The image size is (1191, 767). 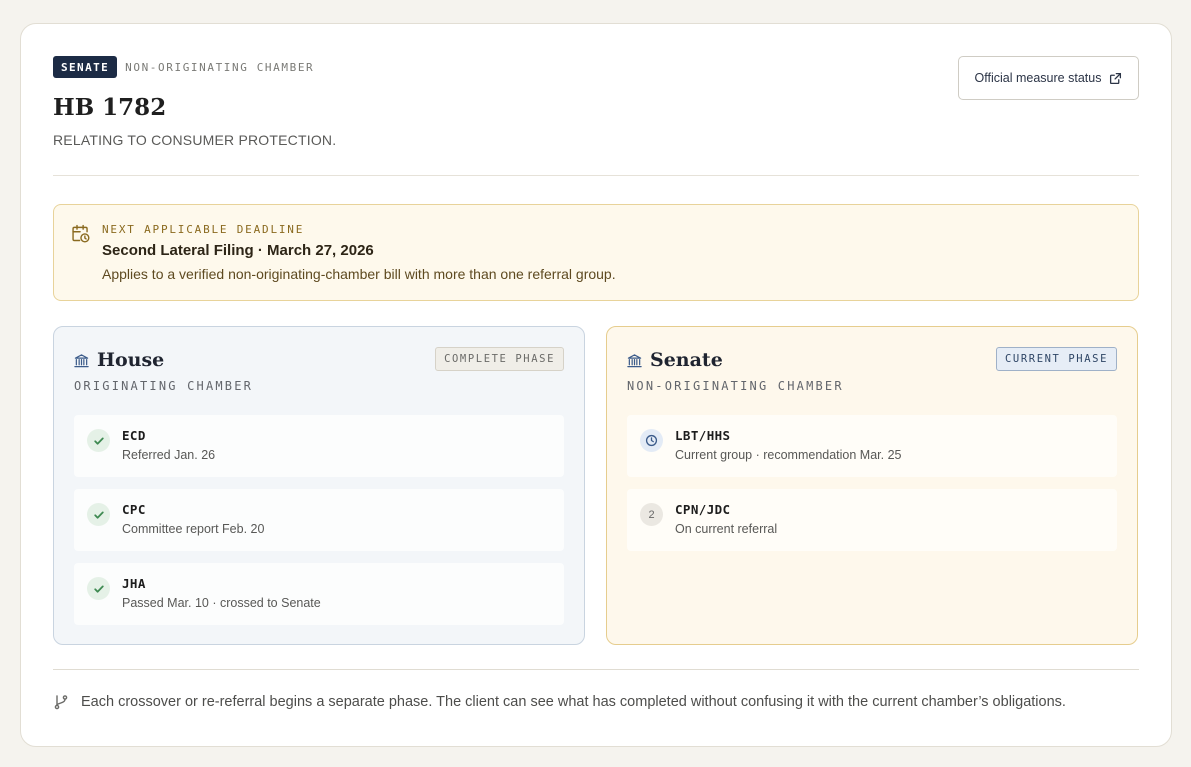 I want to click on phase-house-heading: House, so click(x=119, y=360).